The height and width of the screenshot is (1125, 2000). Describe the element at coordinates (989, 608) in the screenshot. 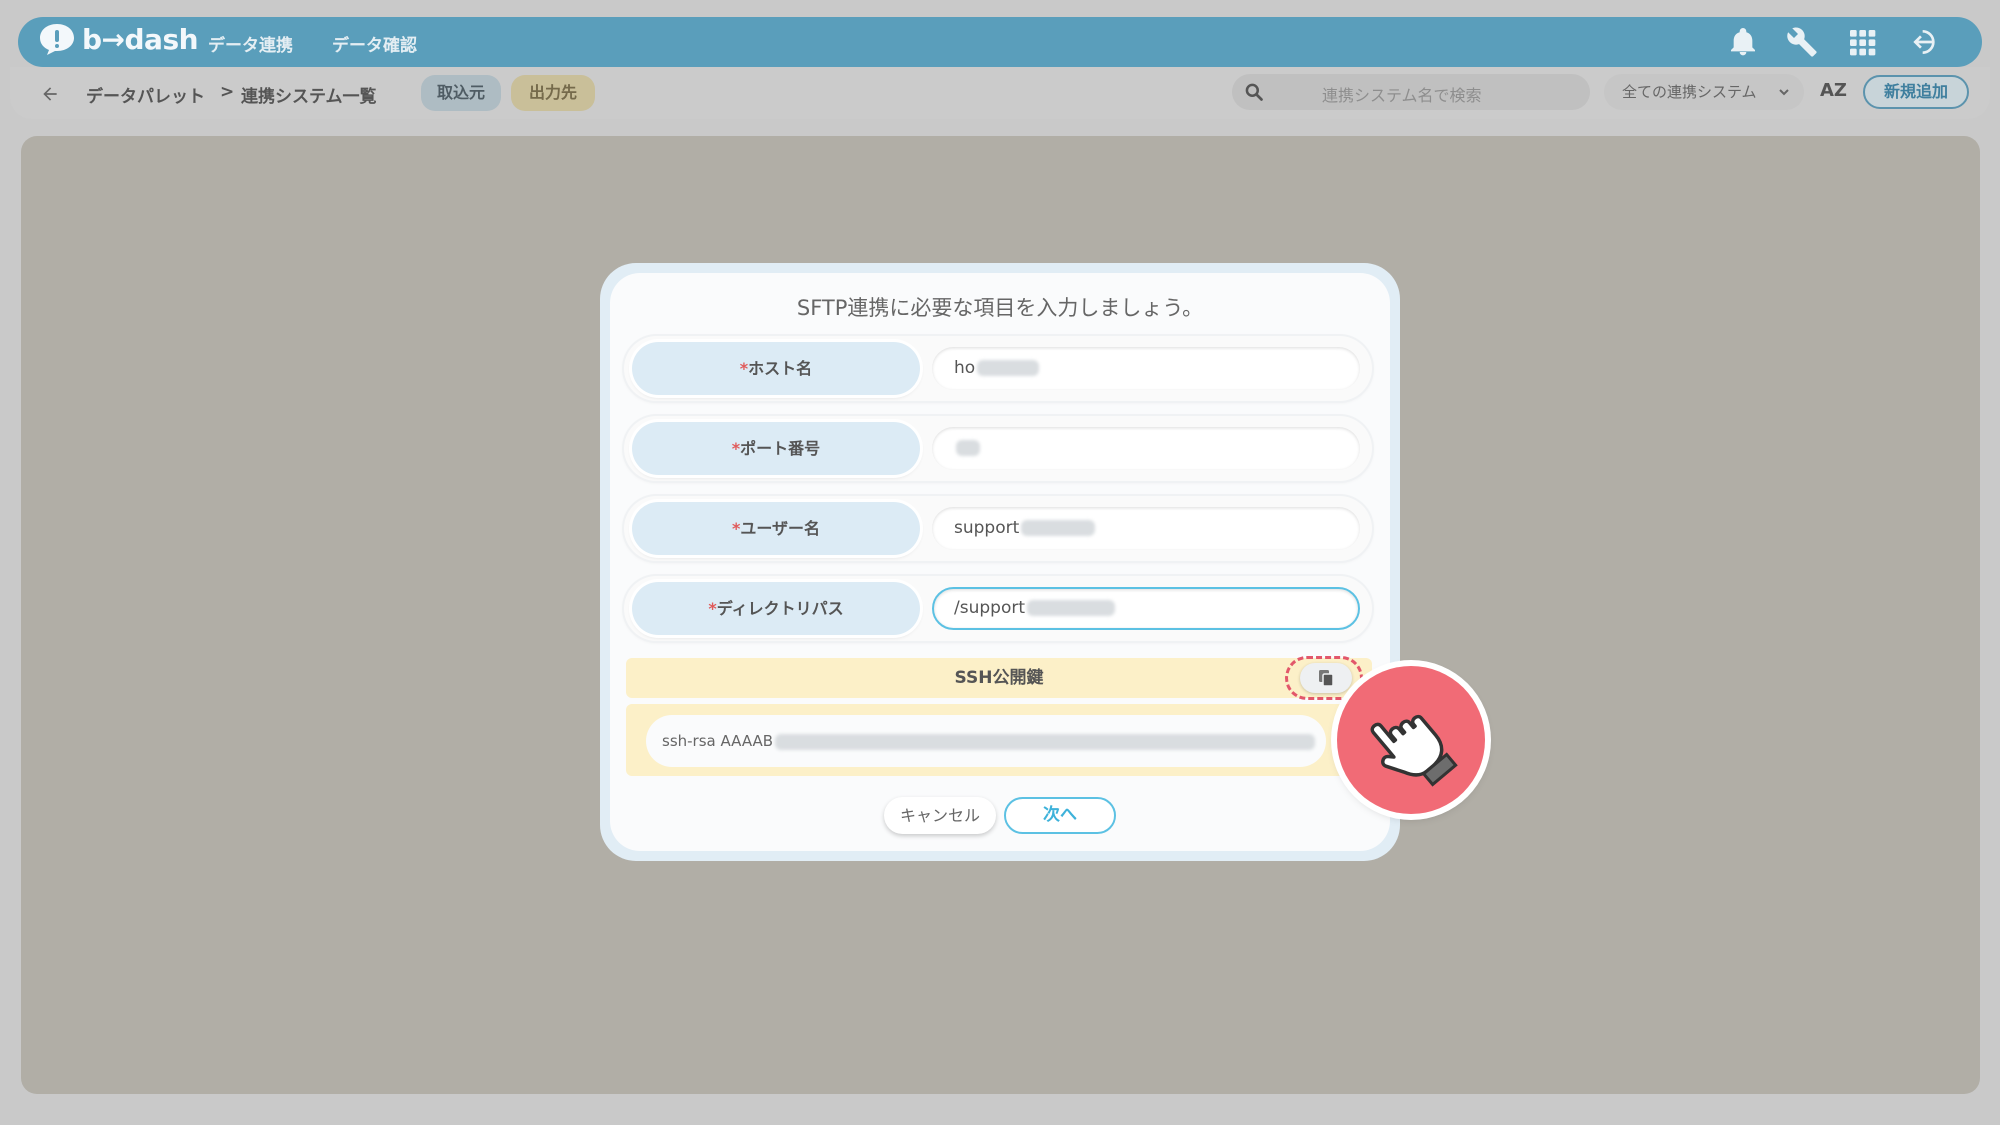

I see `directory-input-value: /support` at that location.